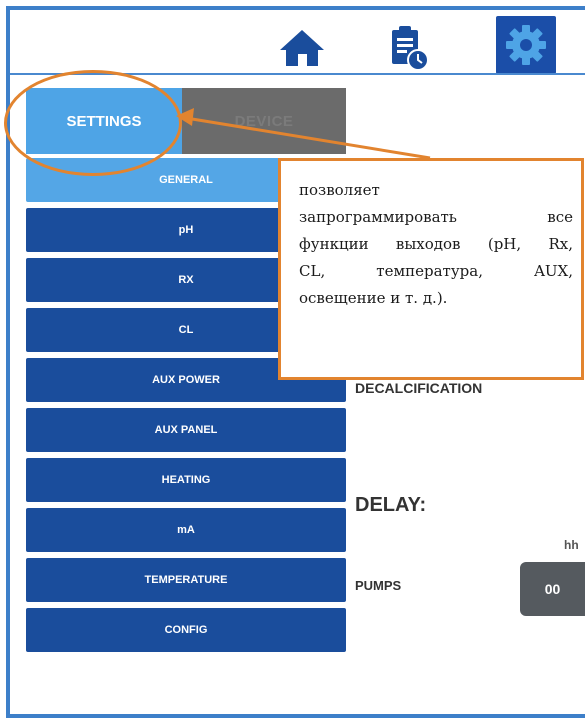 The width and height of the screenshot is (585, 720). Describe the element at coordinates (373, 298) in the screenshot. I see `callout-line-5: освещение и т. д.).` at that location.